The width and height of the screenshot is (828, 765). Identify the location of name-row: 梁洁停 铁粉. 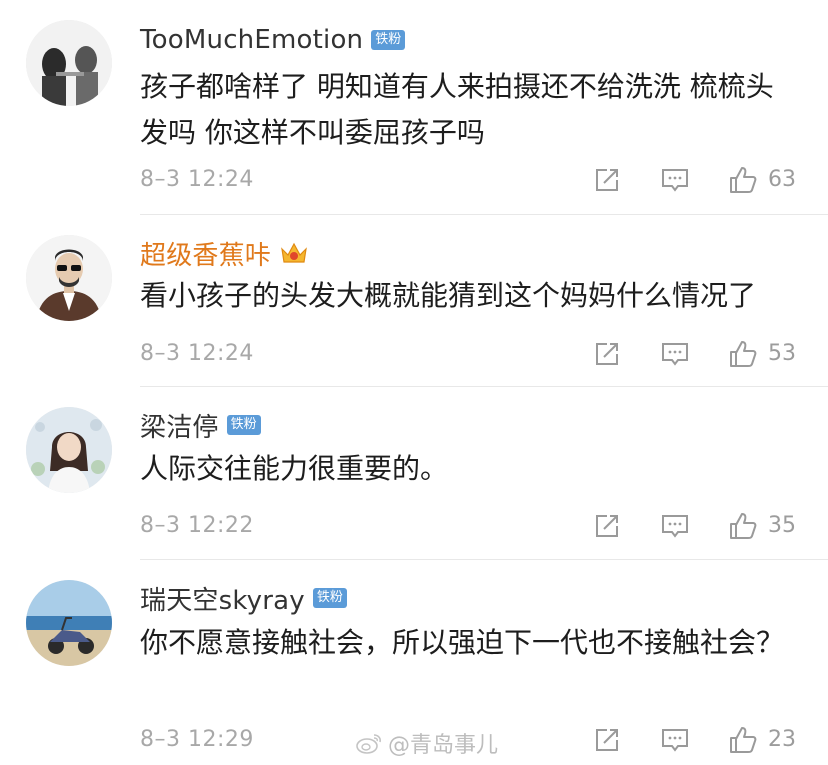
(200, 425).